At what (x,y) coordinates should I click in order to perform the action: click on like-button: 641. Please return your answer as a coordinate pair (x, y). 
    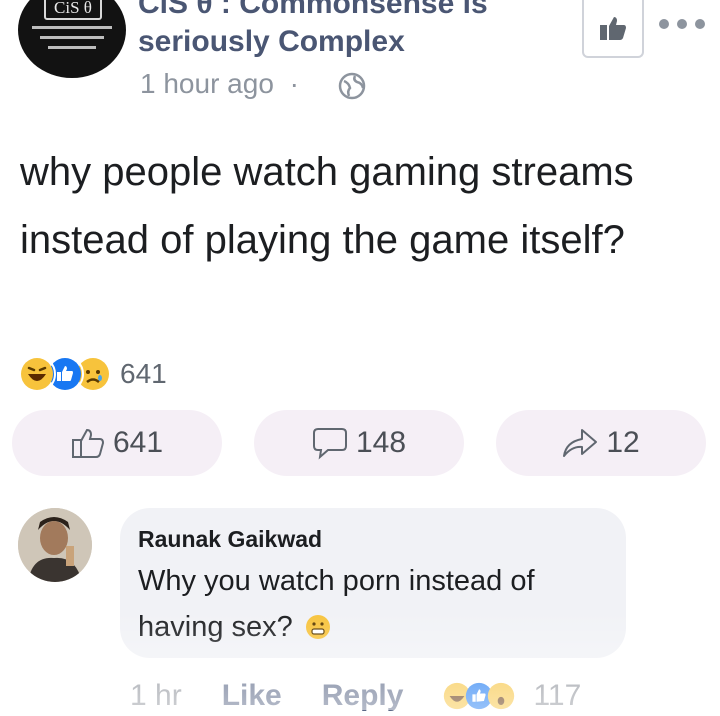
    Looking at the image, I should click on (117, 443).